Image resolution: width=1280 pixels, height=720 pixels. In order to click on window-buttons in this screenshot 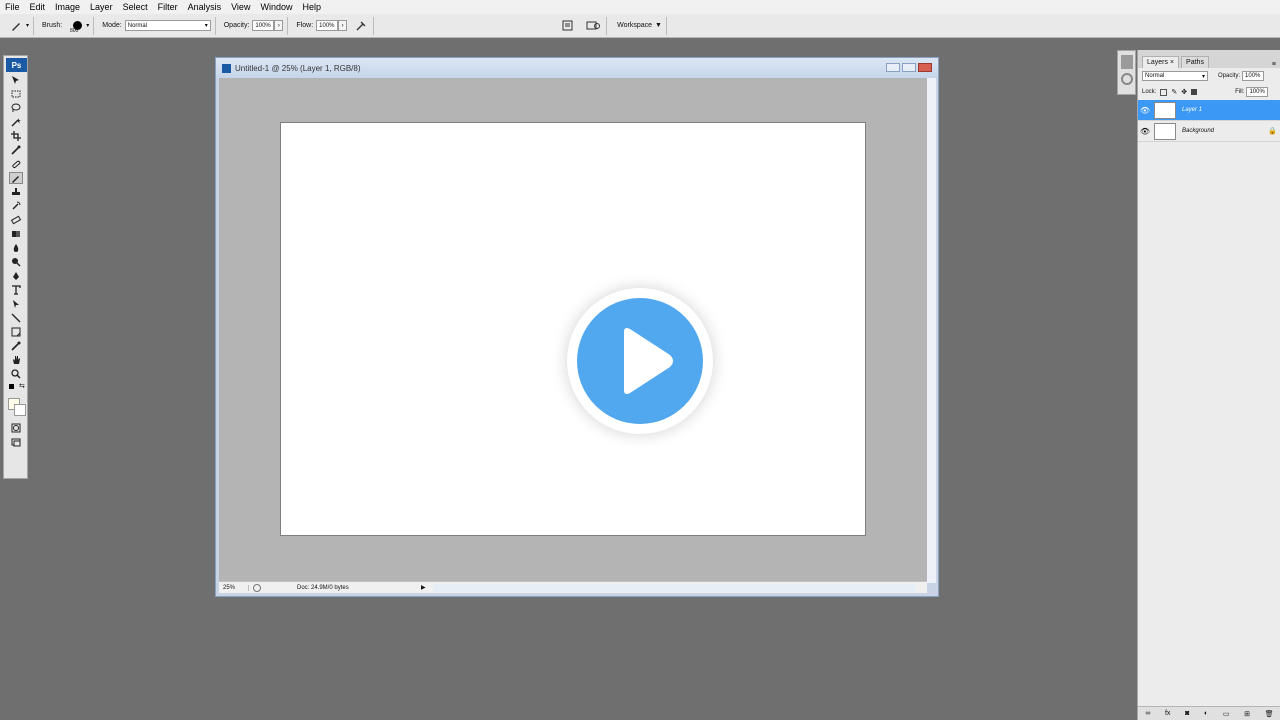, I will do `click(909, 67)`.